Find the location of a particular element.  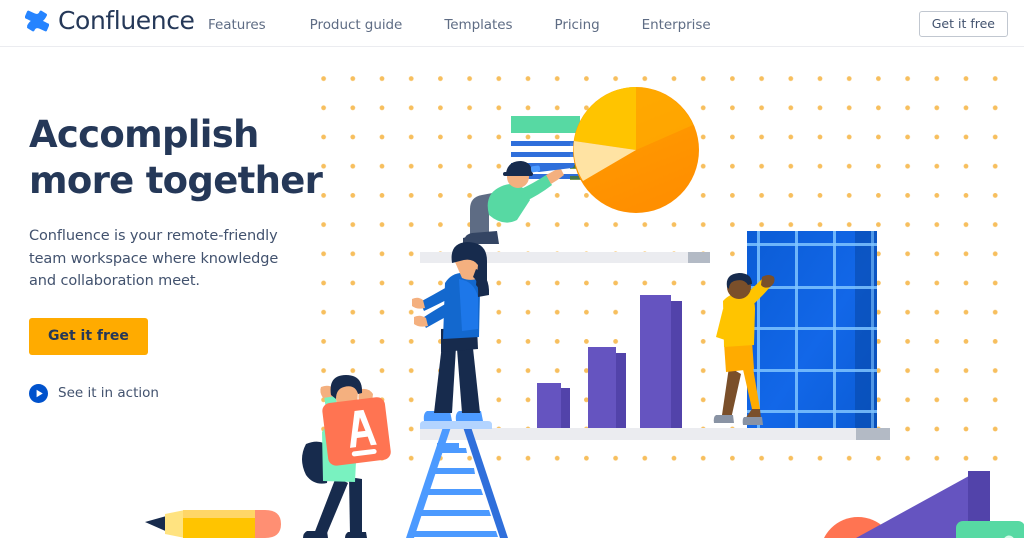

see-it-in-action-label: See it in action is located at coordinates (108, 393).